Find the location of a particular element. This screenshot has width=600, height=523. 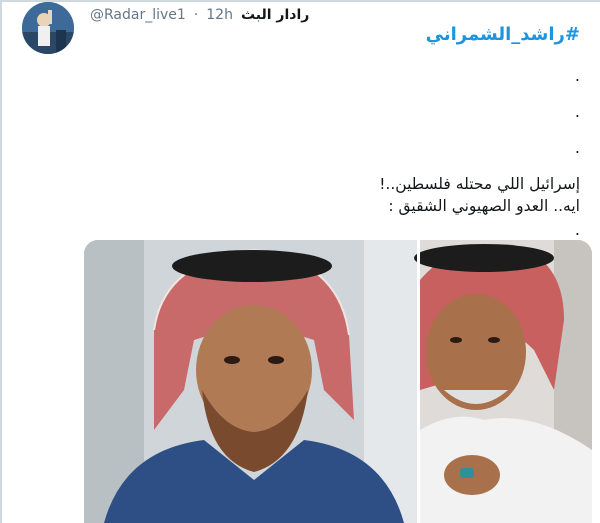

author-name: رادار البث is located at coordinates (275, 15).